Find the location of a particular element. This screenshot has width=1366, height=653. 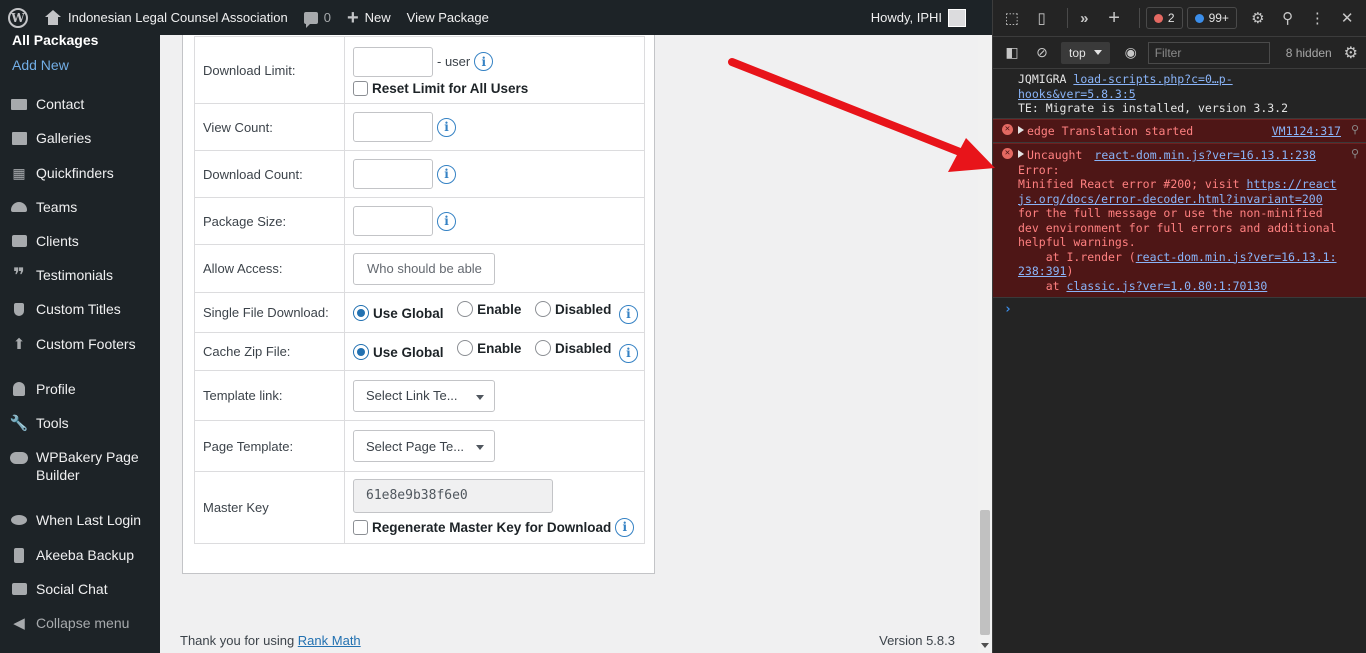

view-count-field: i is located at coordinates (494, 127).